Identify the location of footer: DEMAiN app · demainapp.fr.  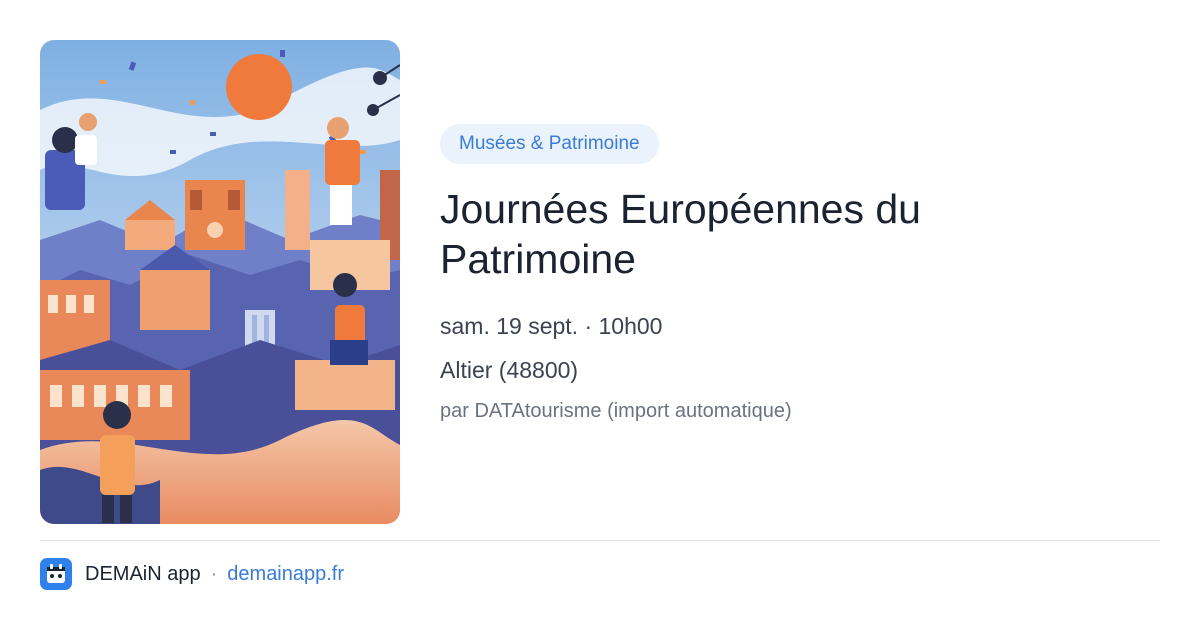
(192, 574).